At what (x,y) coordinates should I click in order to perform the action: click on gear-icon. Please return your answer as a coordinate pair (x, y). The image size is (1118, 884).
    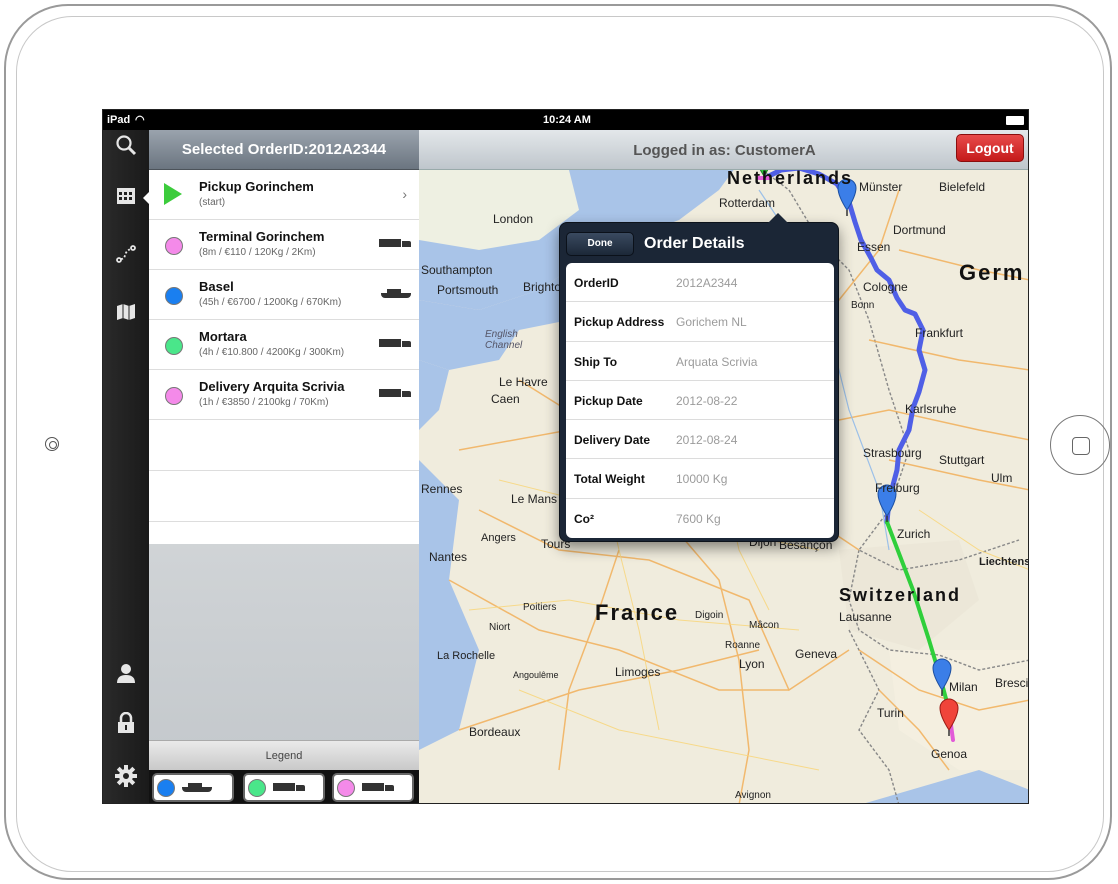
    Looking at the image, I should click on (126, 780).